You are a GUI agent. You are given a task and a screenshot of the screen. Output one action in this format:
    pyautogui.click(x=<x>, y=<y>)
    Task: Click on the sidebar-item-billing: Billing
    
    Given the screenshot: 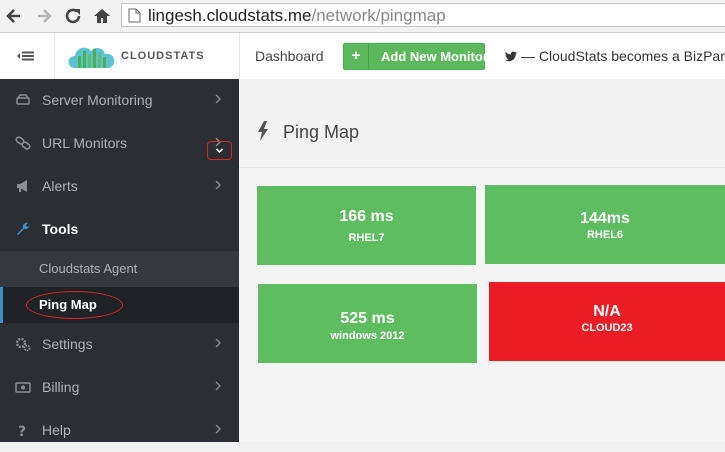 What is the action you would take?
    pyautogui.click(x=119, y=387)
    